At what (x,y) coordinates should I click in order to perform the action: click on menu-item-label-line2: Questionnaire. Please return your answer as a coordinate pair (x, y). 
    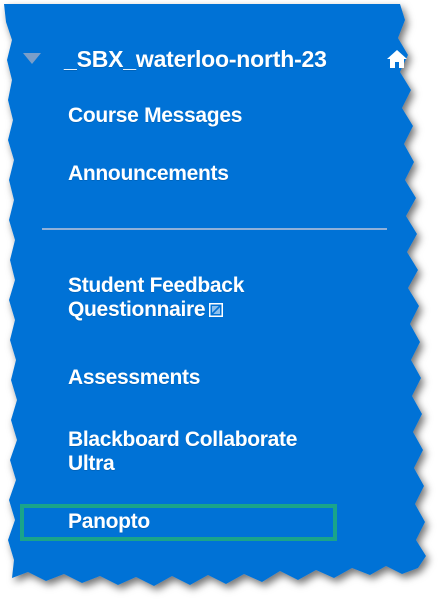
    Looking at the image, I should click on (137, 309).